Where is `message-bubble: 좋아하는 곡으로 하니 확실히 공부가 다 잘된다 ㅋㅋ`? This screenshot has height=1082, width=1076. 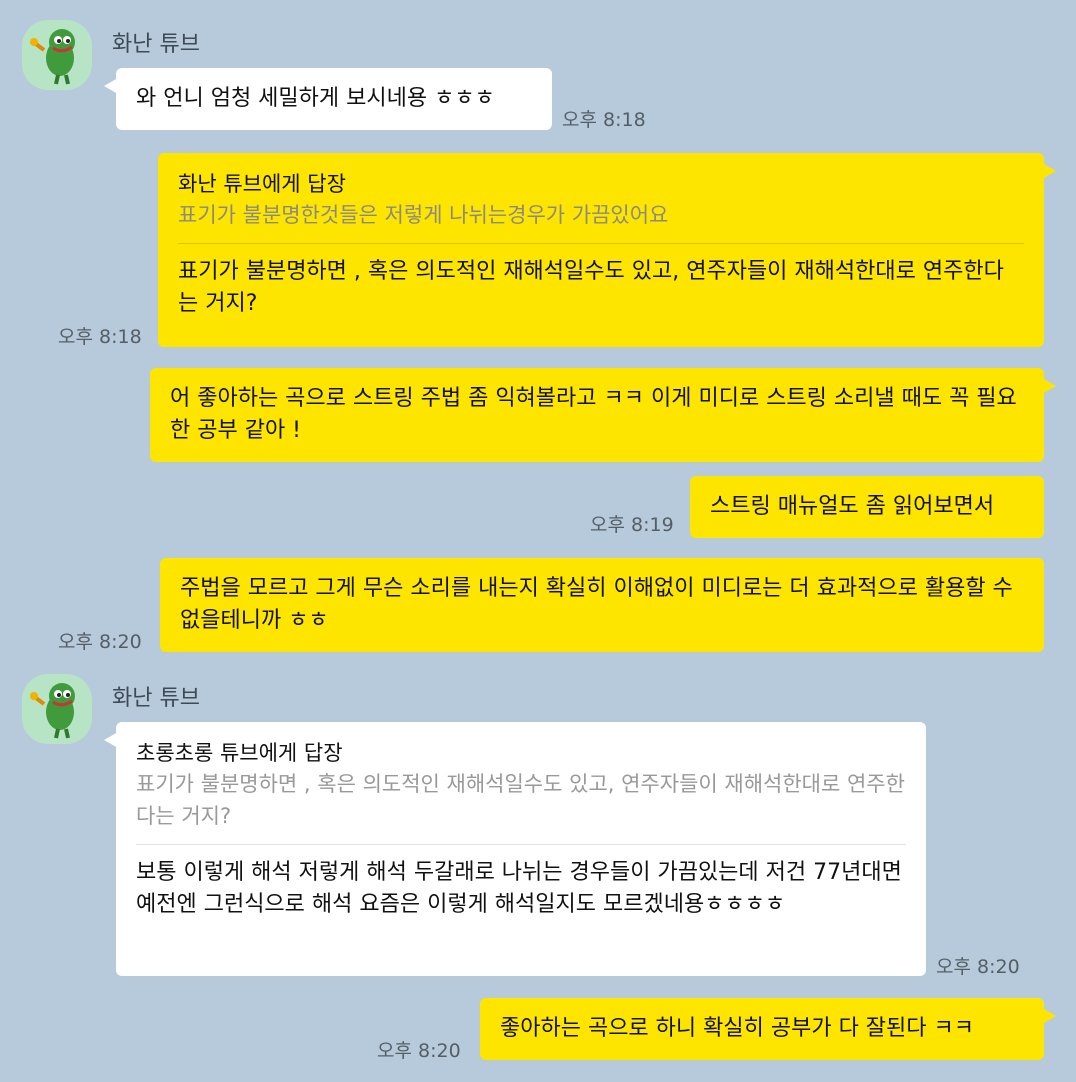
message-bubble: 좋아하는 곡으로 하니 확실히 공부가 다 잘된다 ㅋㅋ is located at coordinates (768, 1029).